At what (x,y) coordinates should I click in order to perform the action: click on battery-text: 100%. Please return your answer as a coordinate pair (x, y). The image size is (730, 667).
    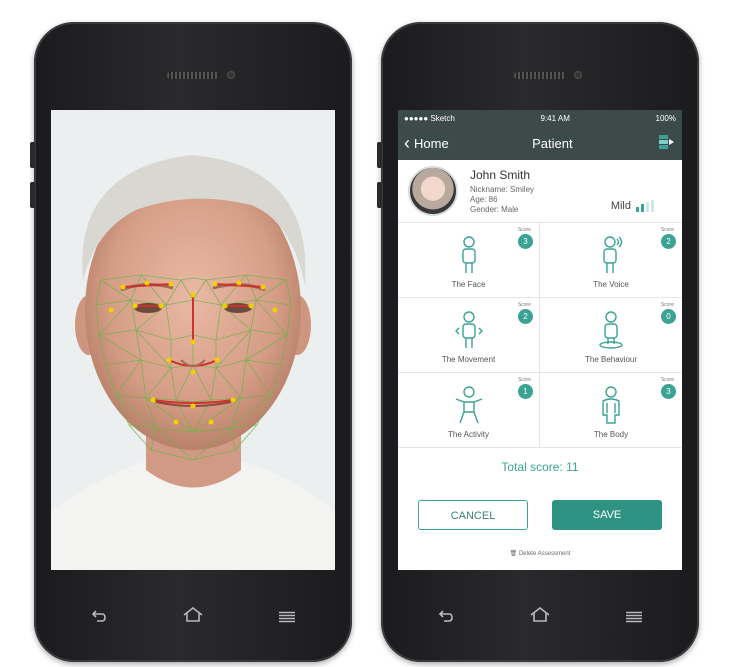
    Looking at the image, I should click on (665, 118).